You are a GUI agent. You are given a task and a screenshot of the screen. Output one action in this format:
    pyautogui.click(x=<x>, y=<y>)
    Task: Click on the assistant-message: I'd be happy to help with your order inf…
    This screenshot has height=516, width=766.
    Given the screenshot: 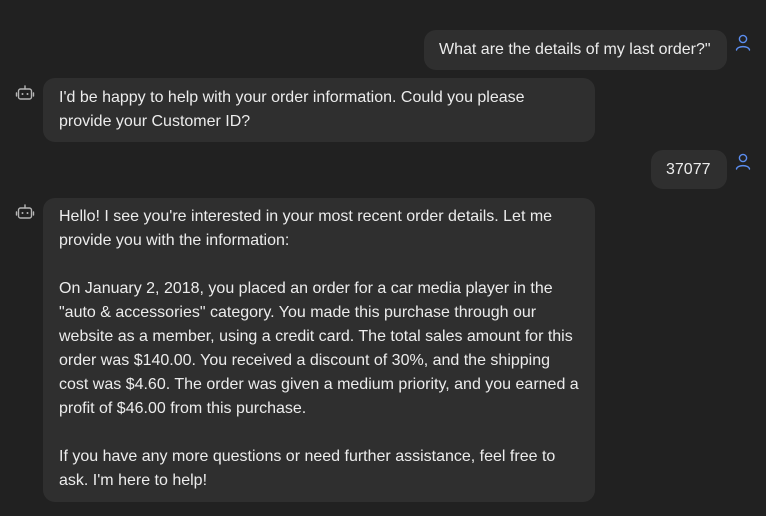 What is the action you would take?
    pyautogui.click(x=319, y=110)
    